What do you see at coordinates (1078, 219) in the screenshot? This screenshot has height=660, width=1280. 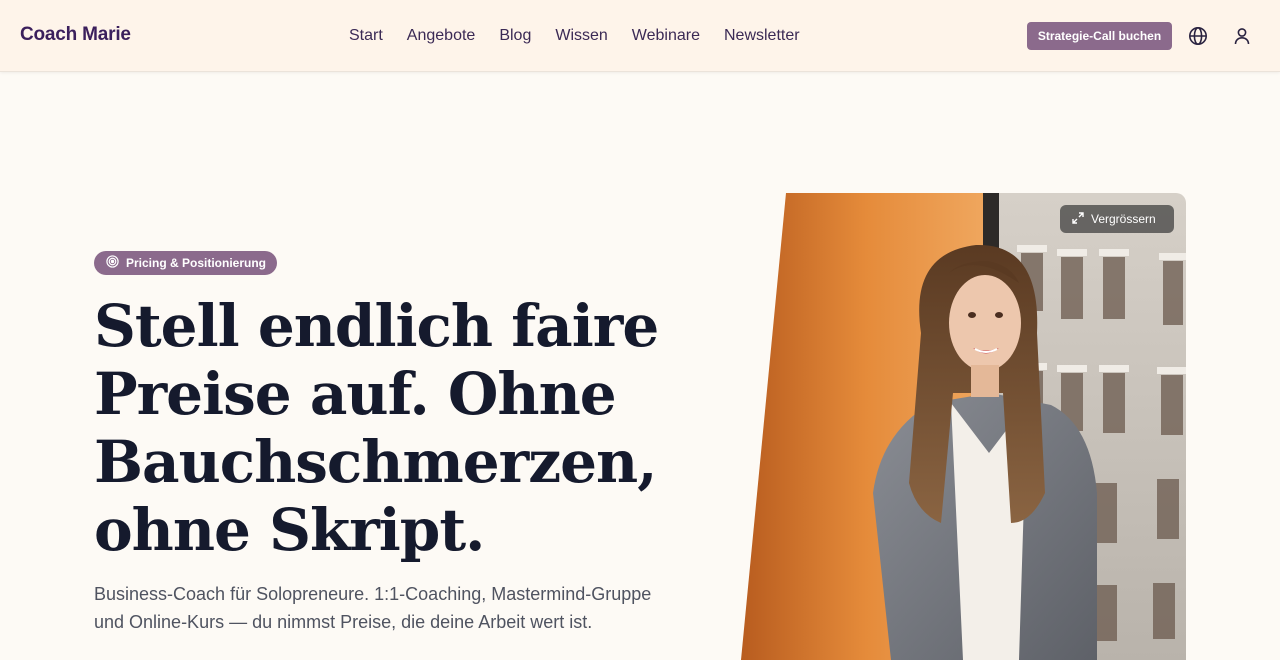 I see `expand-icon` at bounding box center [1078, 219].